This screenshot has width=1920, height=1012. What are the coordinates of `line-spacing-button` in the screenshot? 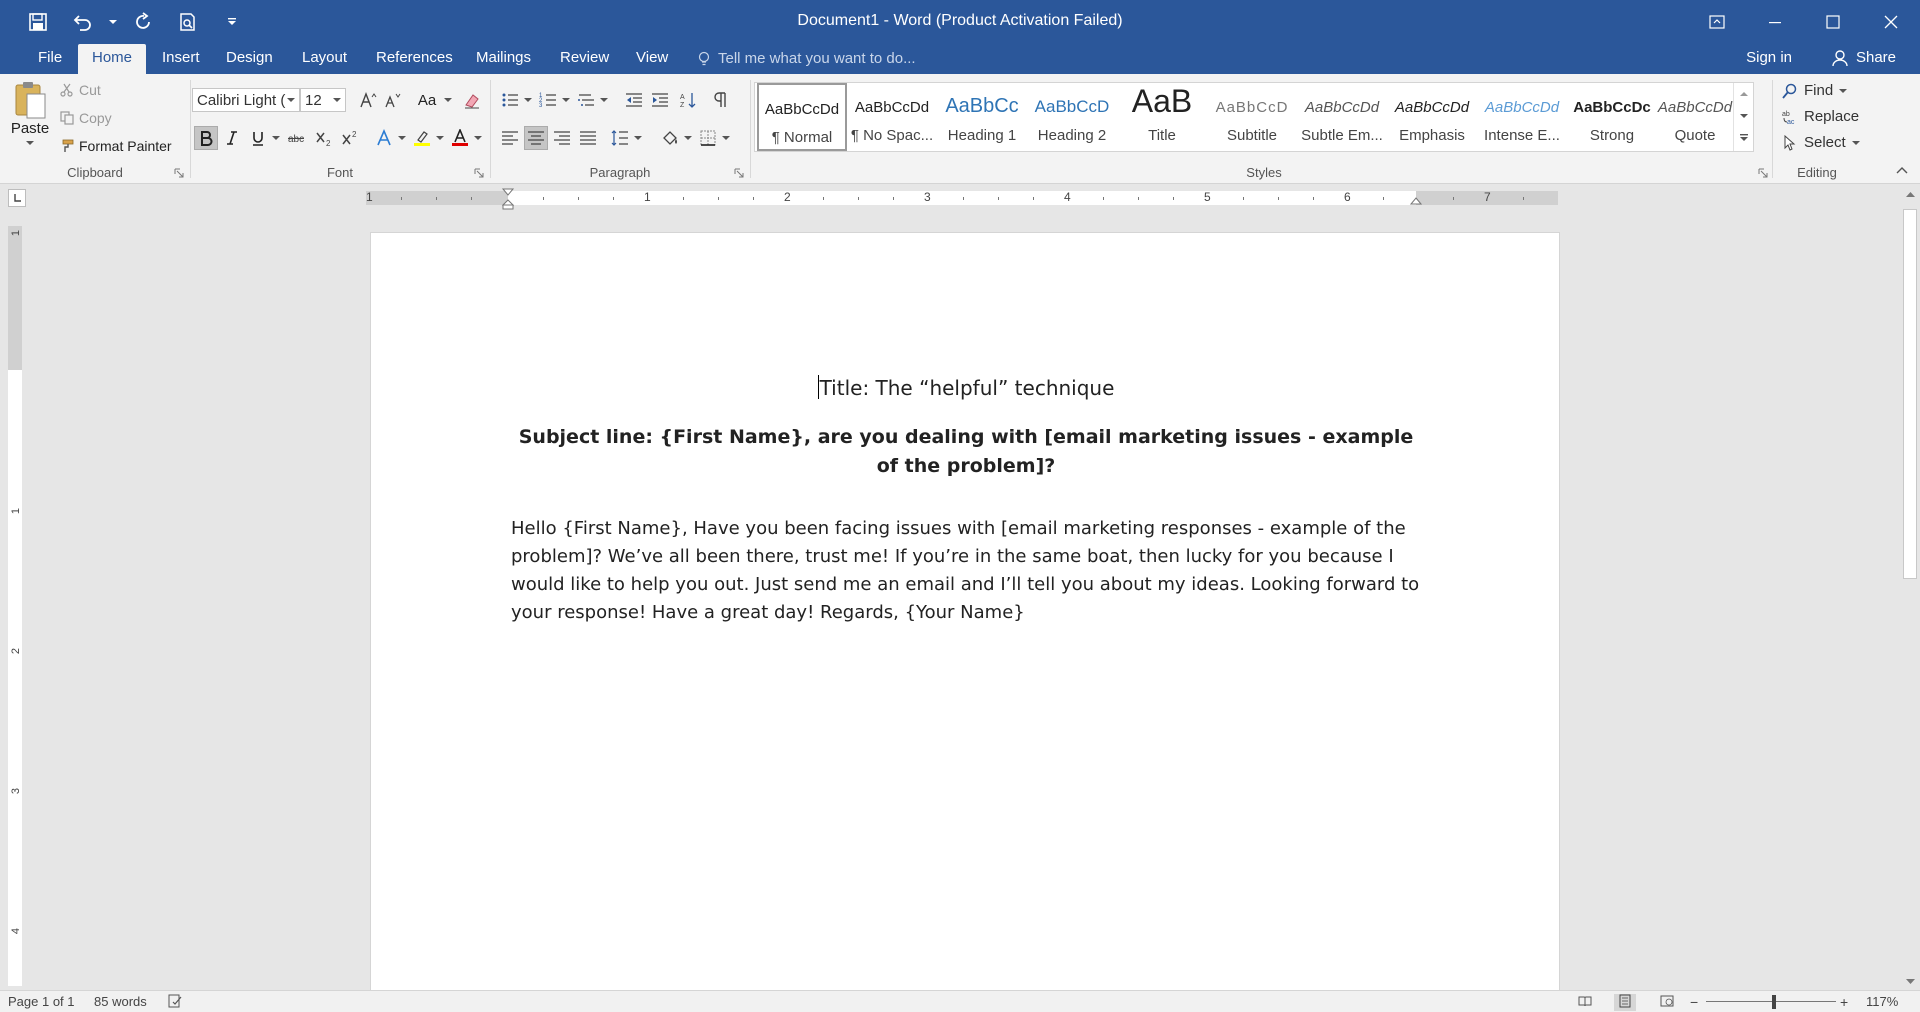 It's located at (620, 138).